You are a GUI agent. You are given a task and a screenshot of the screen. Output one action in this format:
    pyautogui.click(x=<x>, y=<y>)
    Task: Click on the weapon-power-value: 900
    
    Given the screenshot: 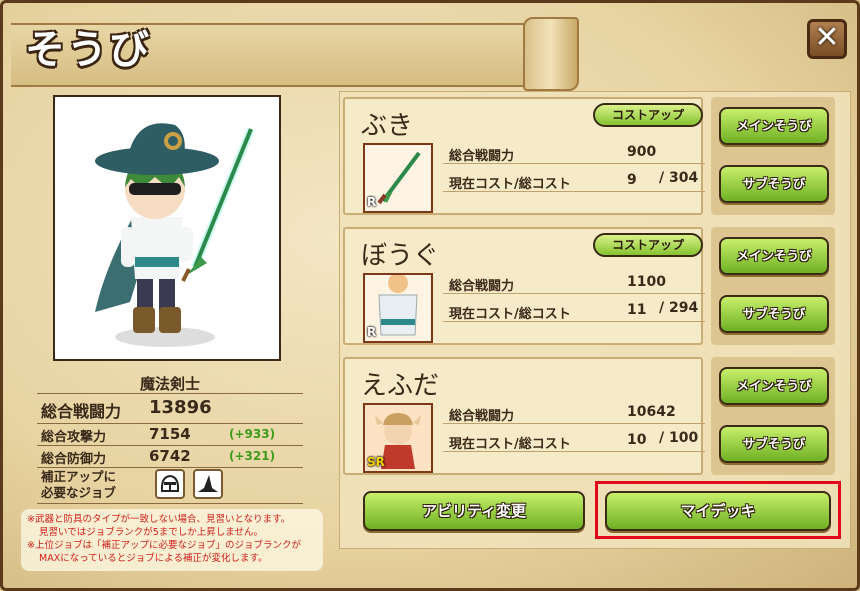 What is the action you would take?
    pyautogui.click(x=642, y=152)
    